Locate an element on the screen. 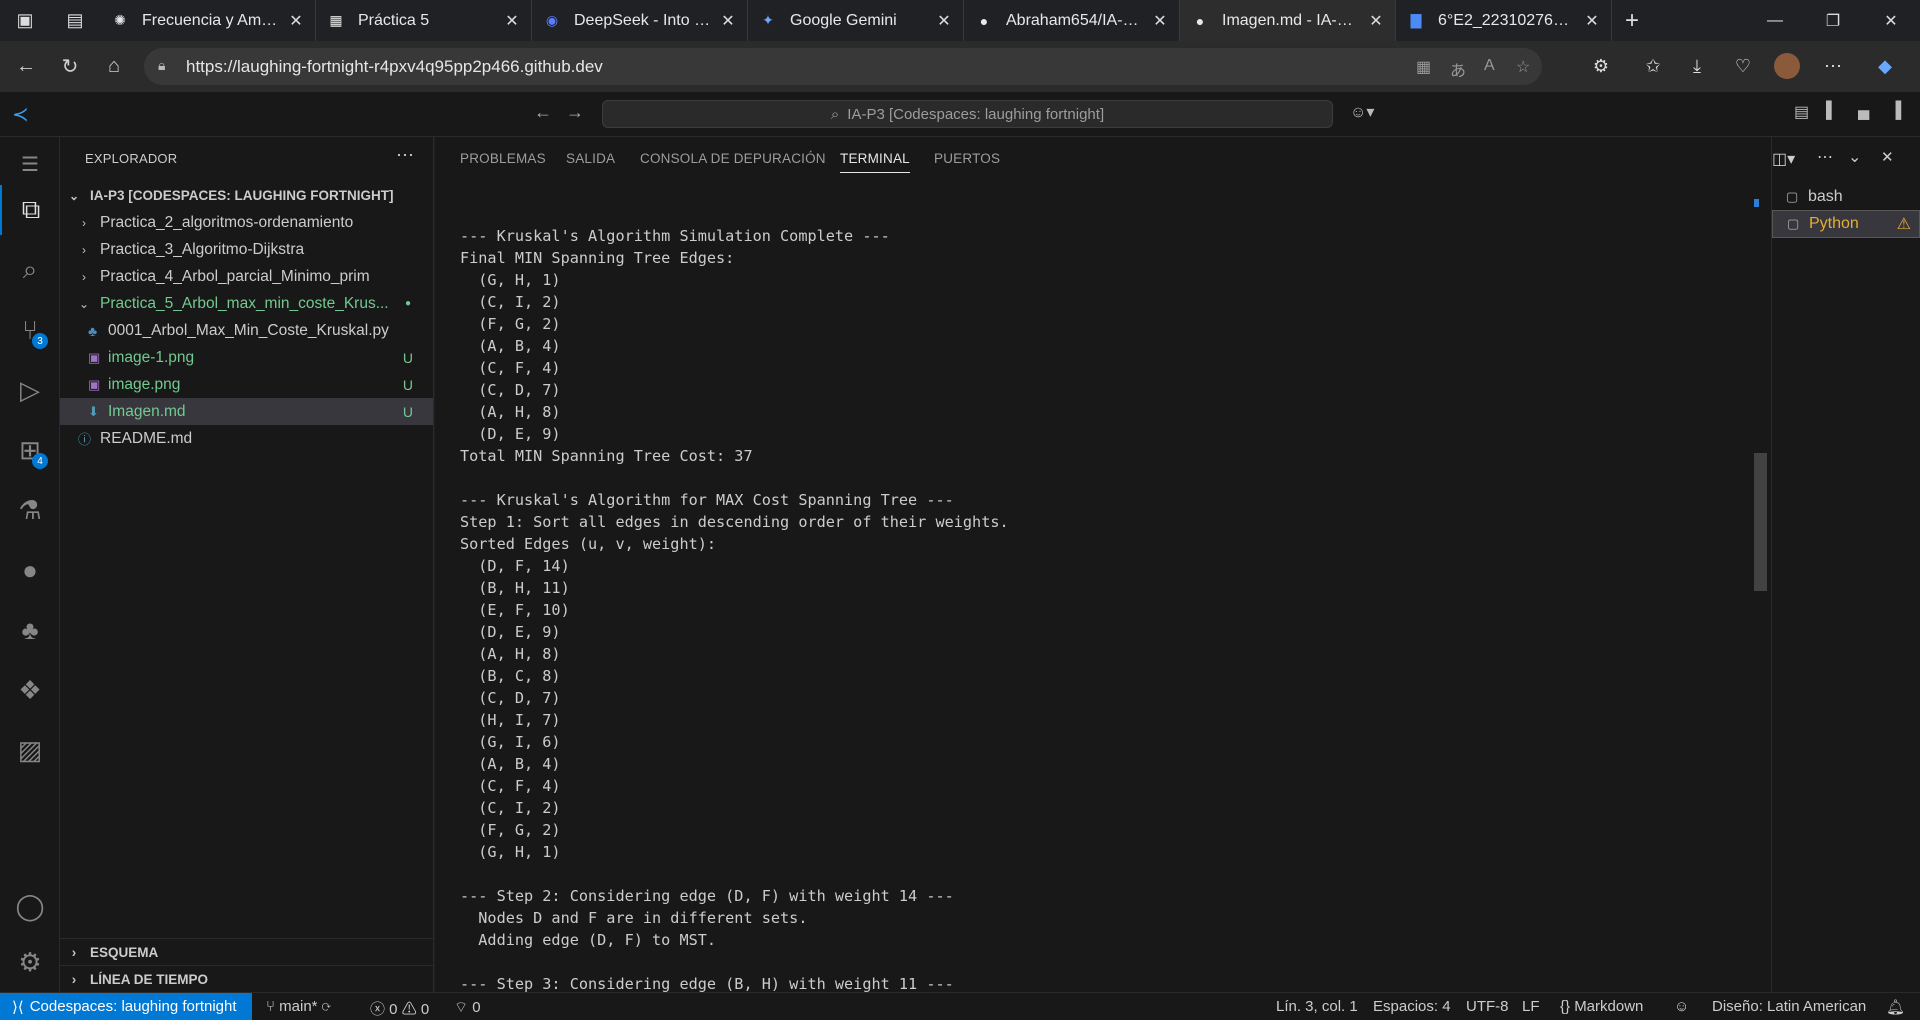 This screenshot has height=1020, width=1920. vertical-tabs-icon: ▤ is located at coordinates (75, 20).